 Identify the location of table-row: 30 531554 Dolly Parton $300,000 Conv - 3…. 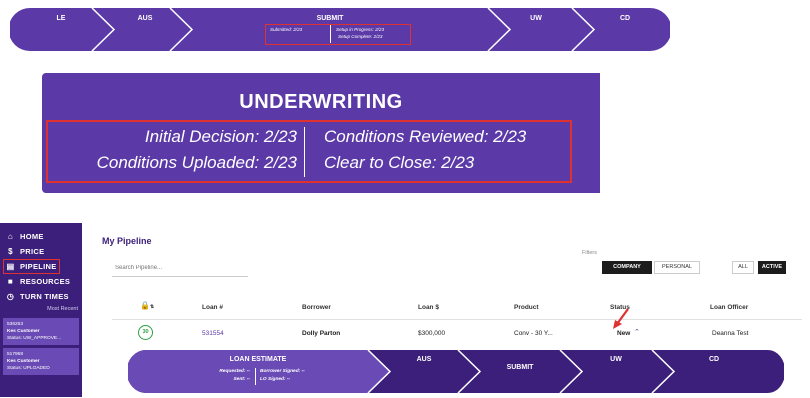
(457, 333).